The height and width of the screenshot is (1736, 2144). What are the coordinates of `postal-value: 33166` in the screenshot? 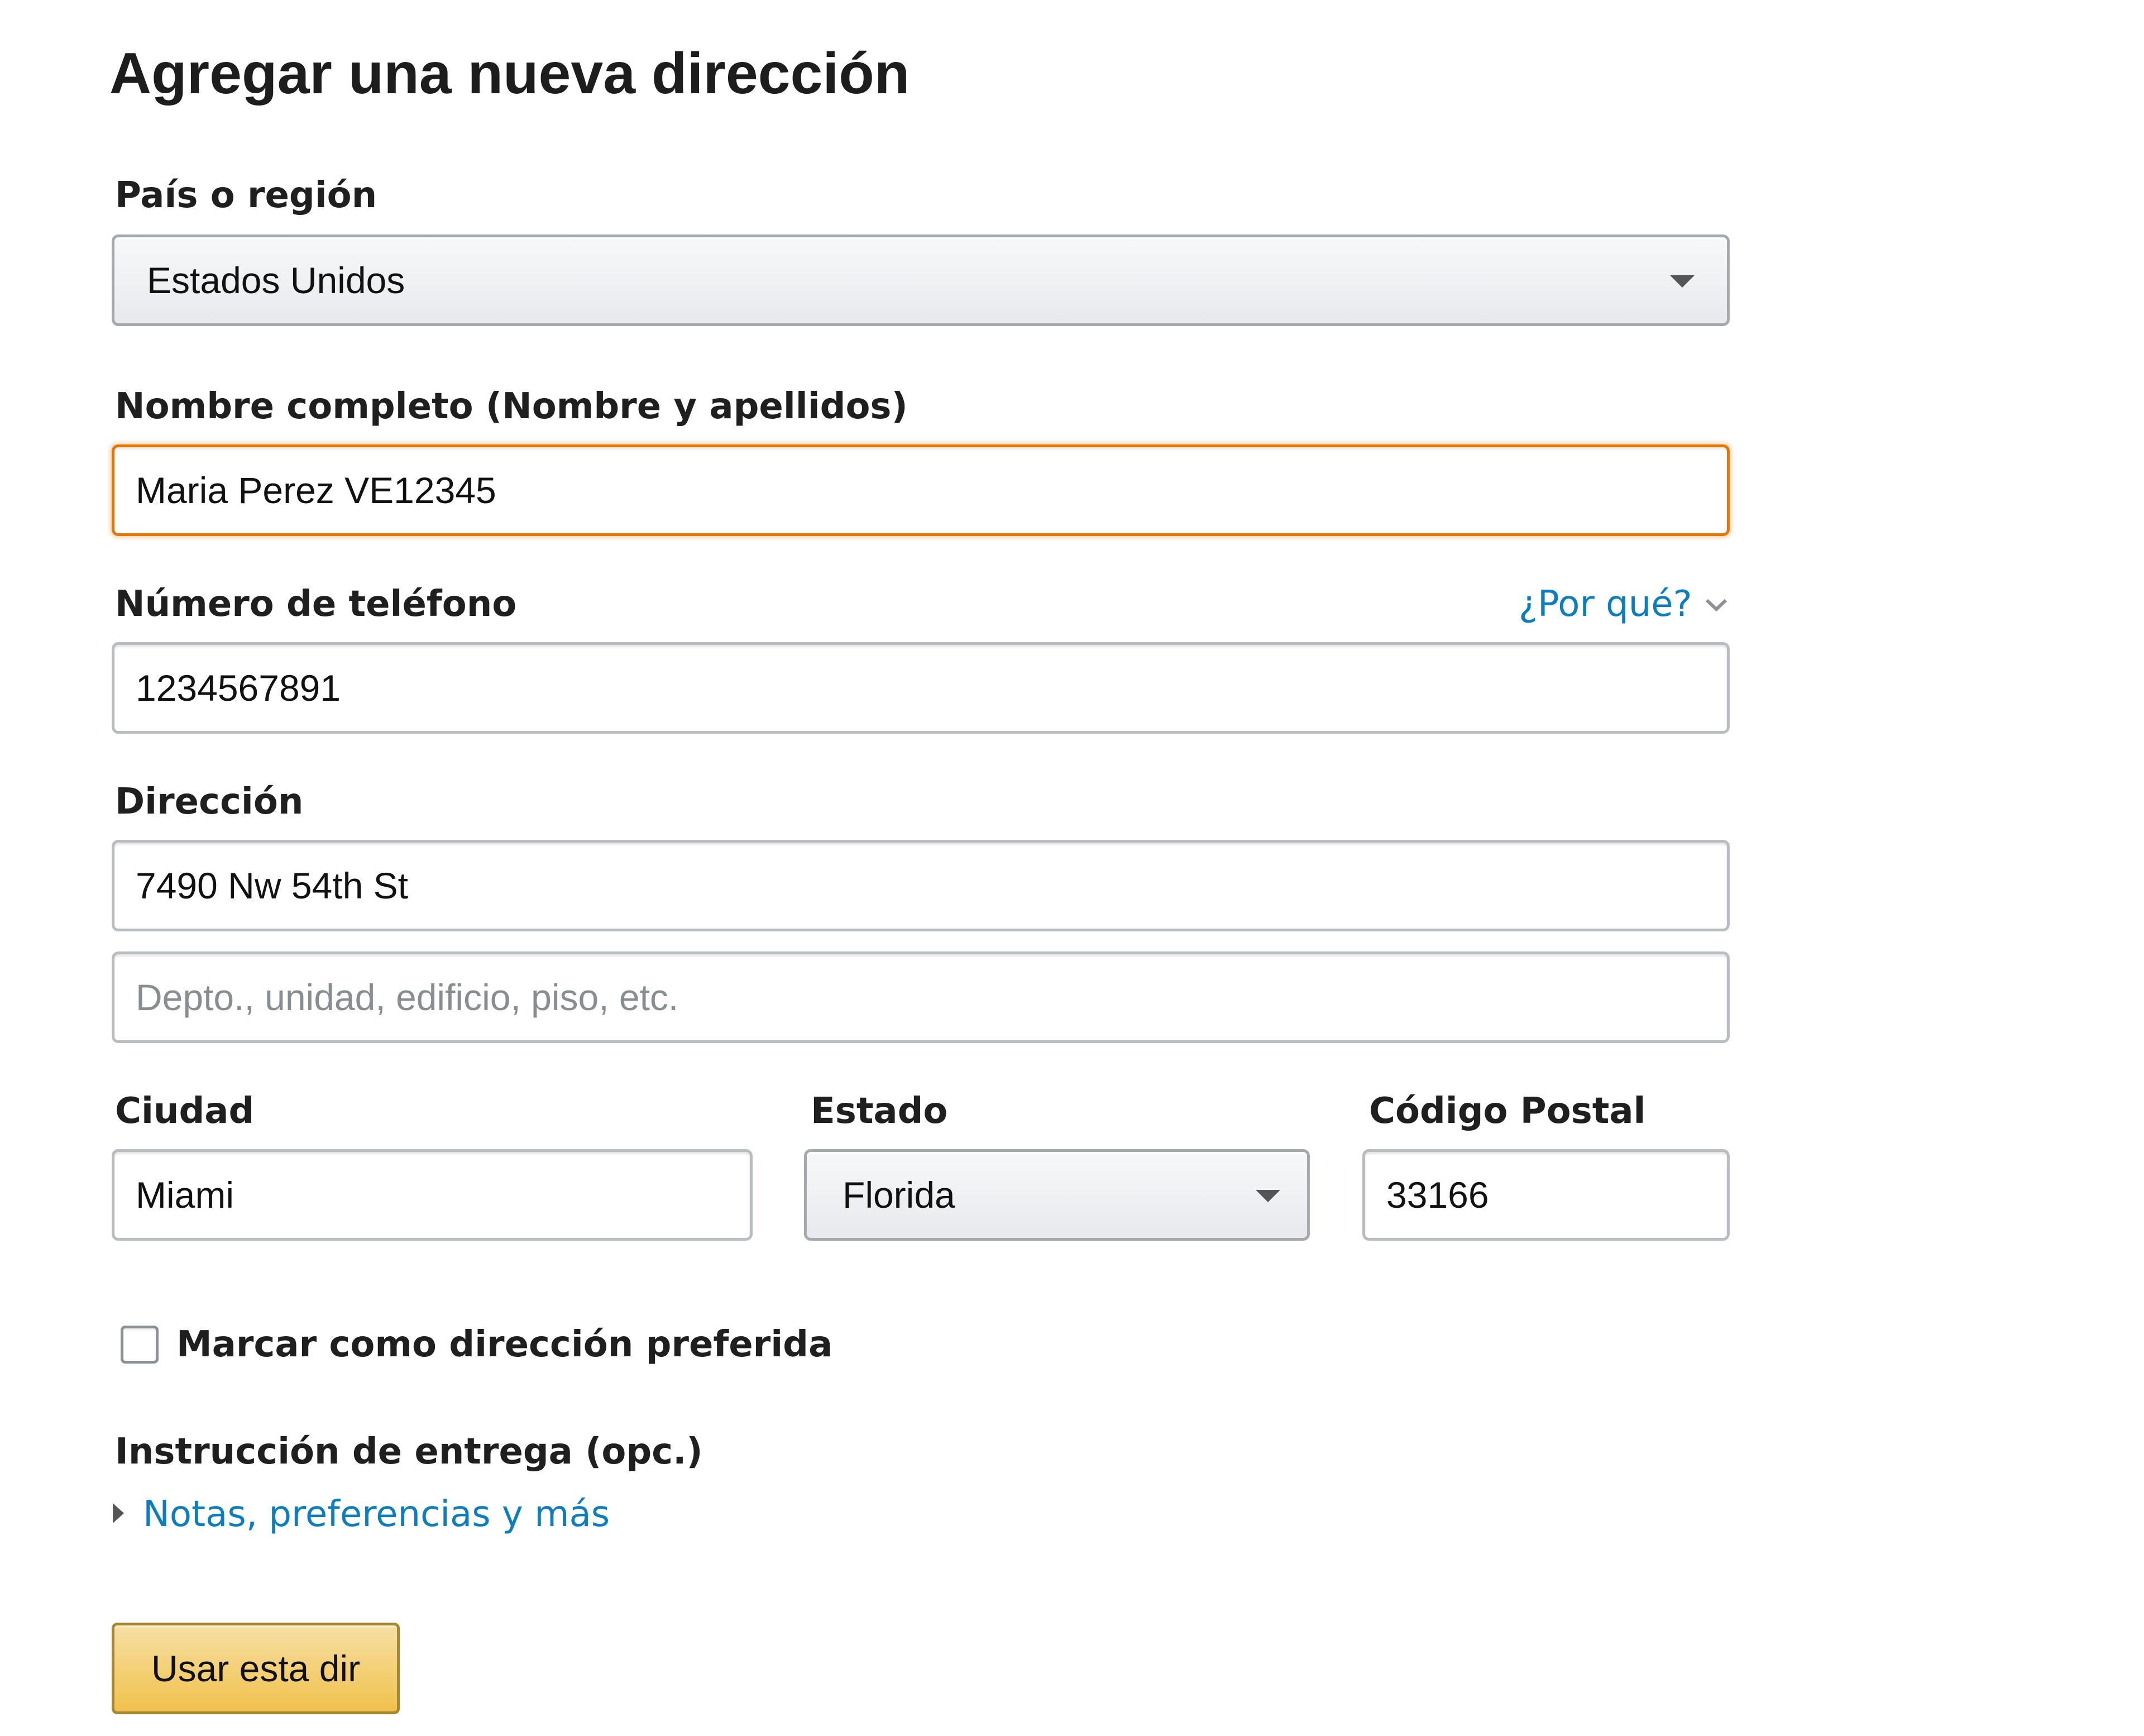 It's located at (1438, 1195).